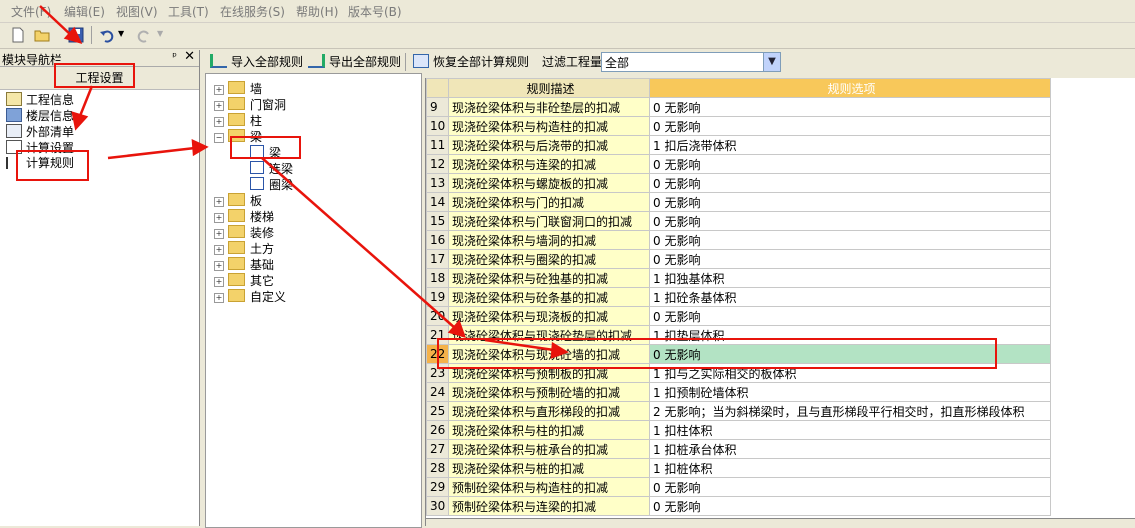 This screenshot has width=1135, height=528. I want to click on new-file-icon, so click(18, 35).